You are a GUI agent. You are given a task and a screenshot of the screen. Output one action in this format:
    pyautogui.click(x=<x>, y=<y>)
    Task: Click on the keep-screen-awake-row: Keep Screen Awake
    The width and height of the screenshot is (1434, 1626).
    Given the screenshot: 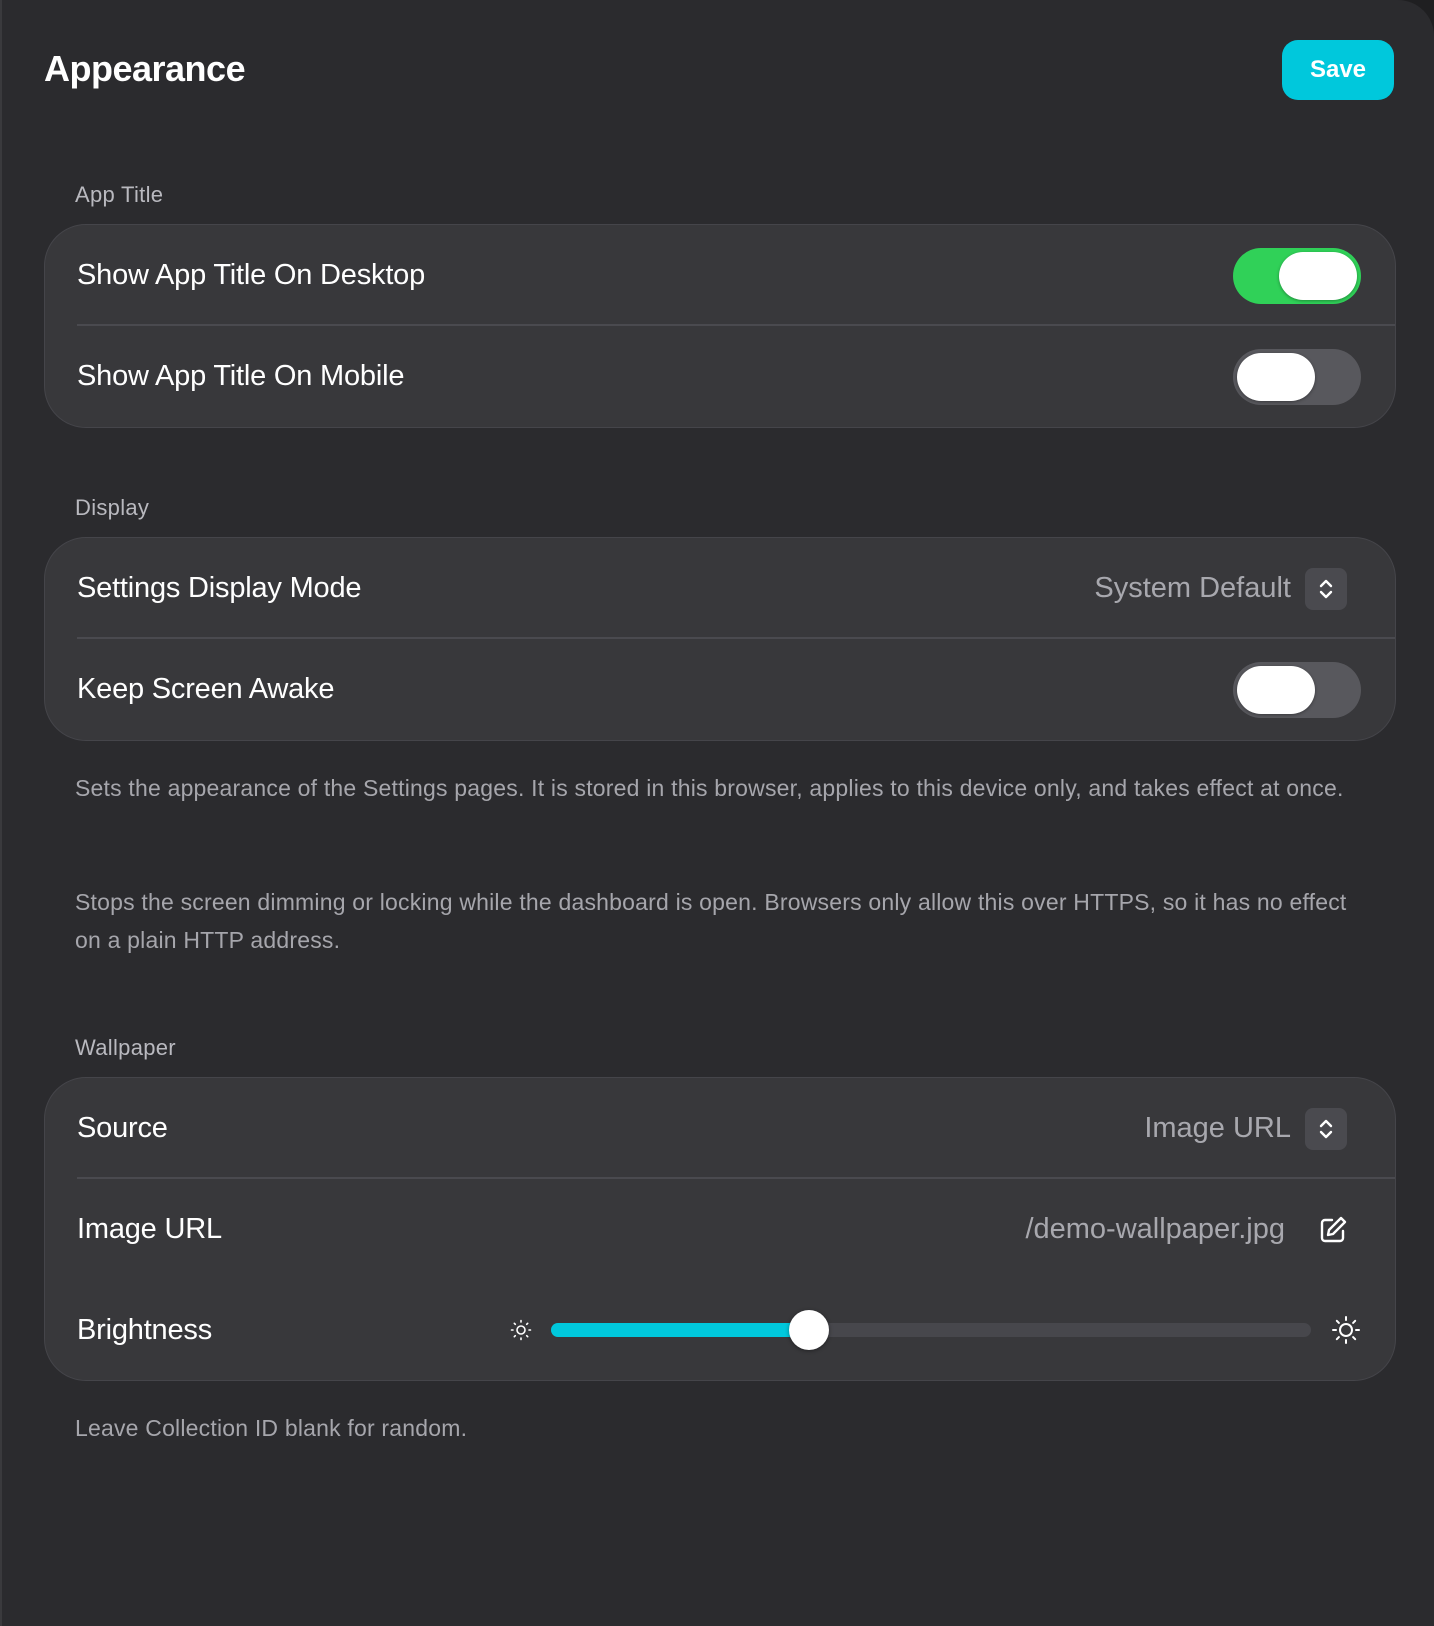 What is the action you would take?
    pyautogui.click(x=720, y=689)
    